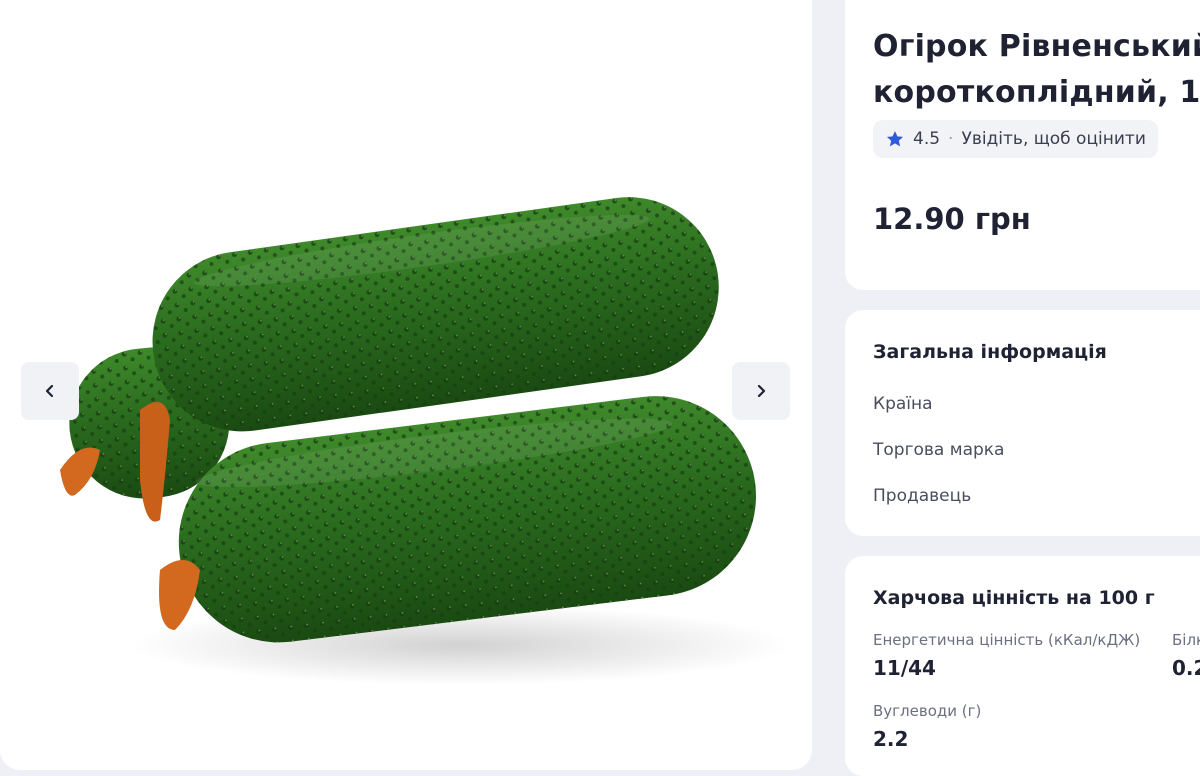  I want to click on chevron-left-icon, so click(49, 391).